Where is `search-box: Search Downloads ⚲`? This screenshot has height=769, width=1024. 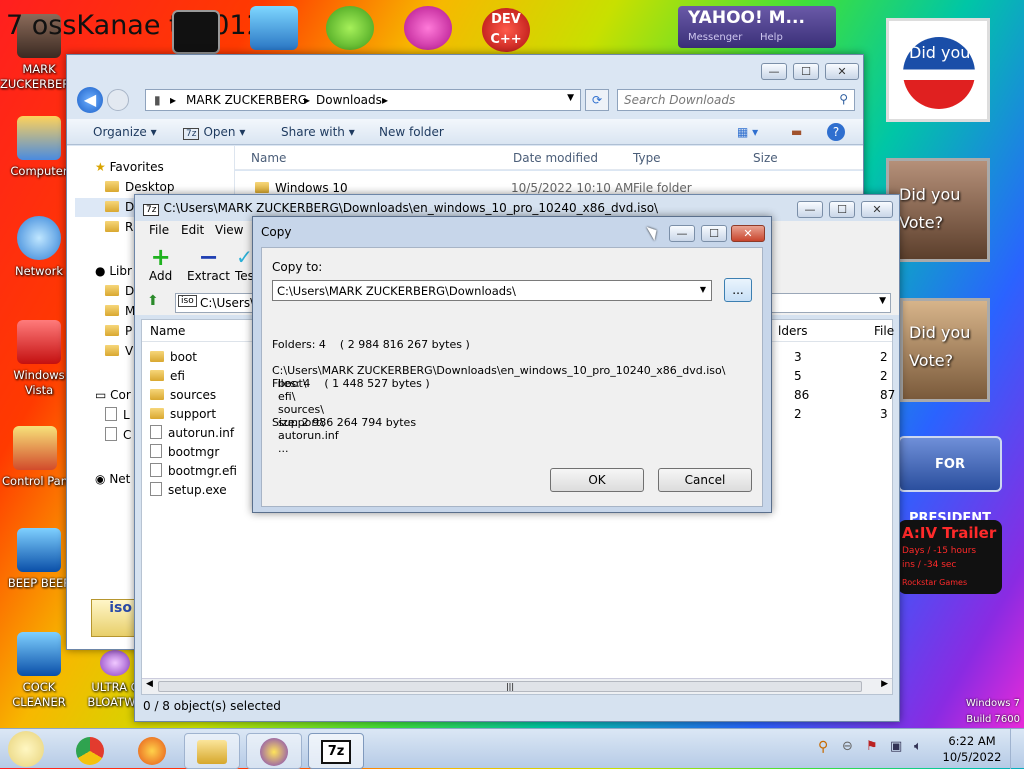 search-box: Search Downloads ⚲ is located at coordinates (736, 100).